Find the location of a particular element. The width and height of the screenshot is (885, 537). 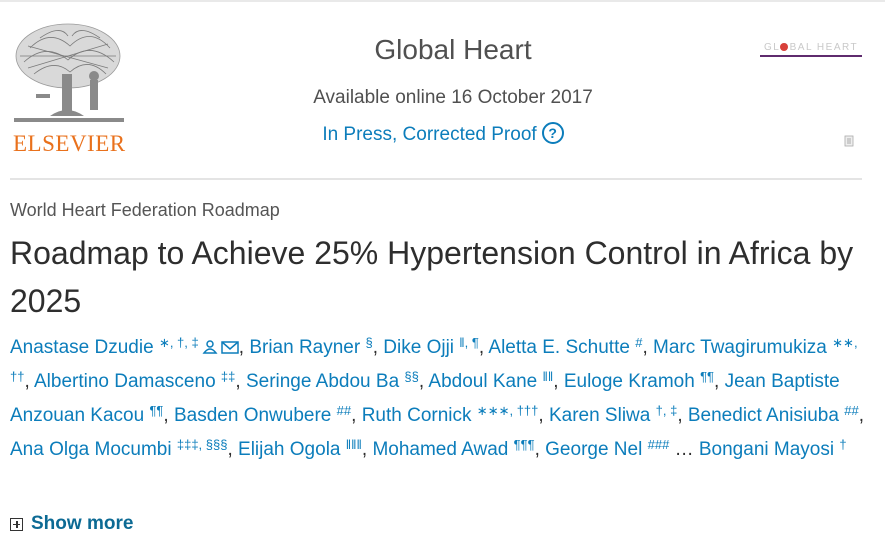

author-link: Aletta E. Schutte # is located at coordinates (565, 347).